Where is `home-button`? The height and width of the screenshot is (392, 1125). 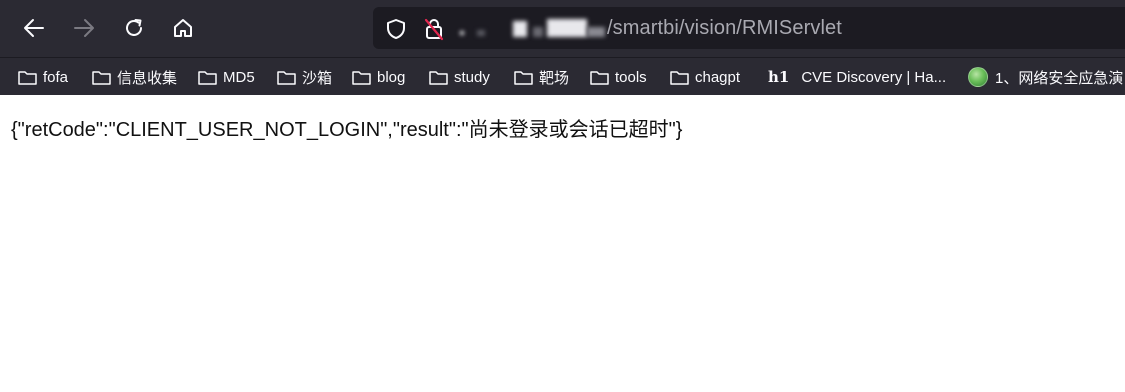 home-button is located at coordinates (183, 28).